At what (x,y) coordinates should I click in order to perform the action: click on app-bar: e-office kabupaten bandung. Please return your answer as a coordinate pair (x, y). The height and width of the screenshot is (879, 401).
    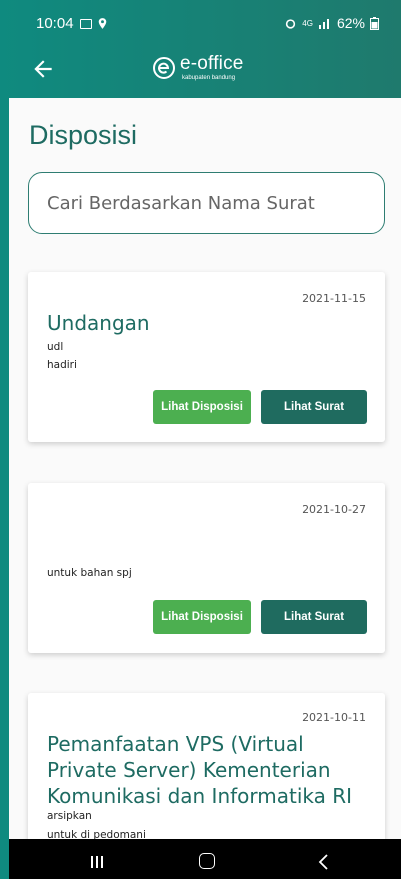
    Looking at the image, I should click on (200, 72).